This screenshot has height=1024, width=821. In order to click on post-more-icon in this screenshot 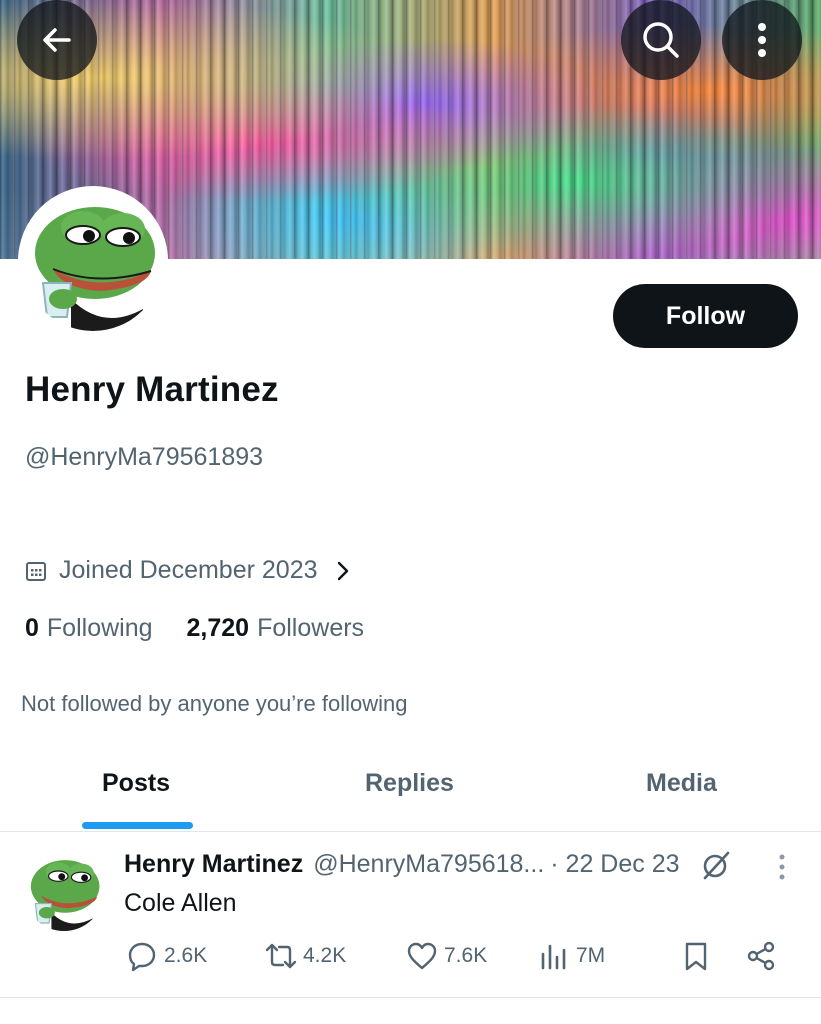, I will do `click(782, 867)`.